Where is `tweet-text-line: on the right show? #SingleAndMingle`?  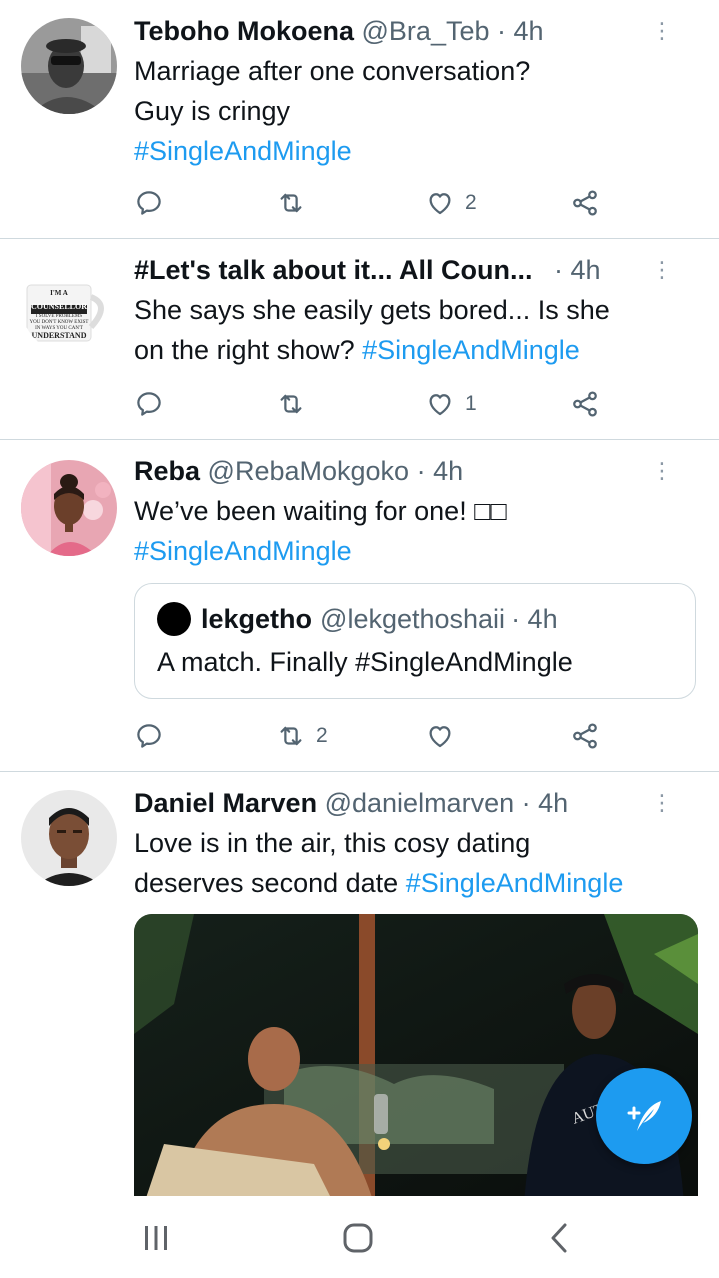 tweet-text-line: on the right show? #SingleAndMingle is located at coordinates (416, 350).